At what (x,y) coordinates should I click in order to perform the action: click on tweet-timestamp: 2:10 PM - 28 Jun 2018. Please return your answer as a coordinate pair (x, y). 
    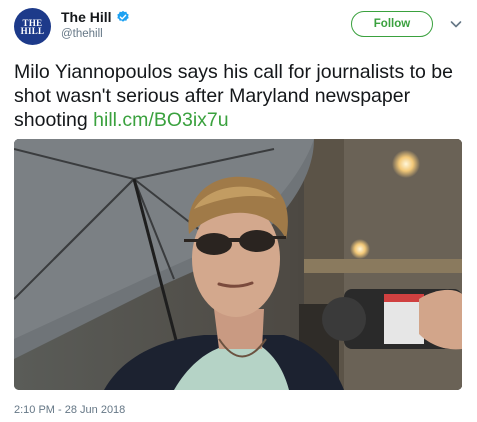
    Looking at the image, I should click on (69, 410).